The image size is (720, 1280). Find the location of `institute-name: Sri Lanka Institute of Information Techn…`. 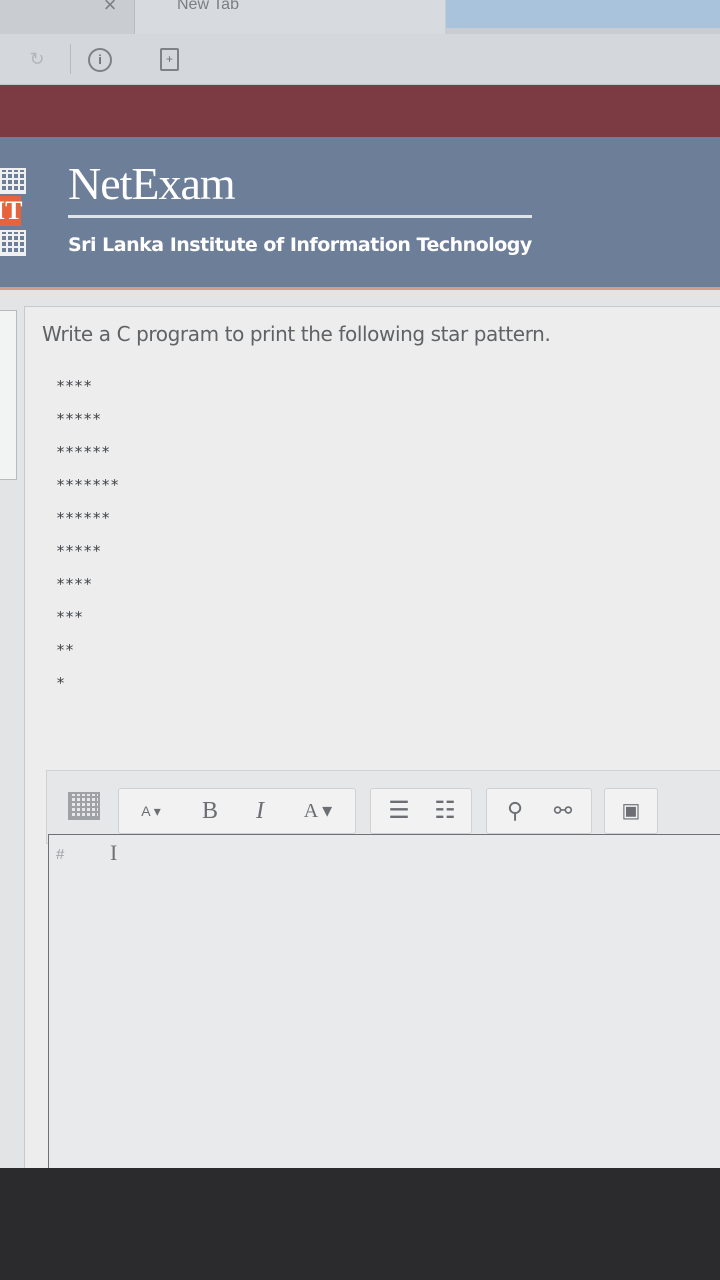

institute-name: Sri Lanka Institute of Information Techn… is located at coordinates (300, 245).